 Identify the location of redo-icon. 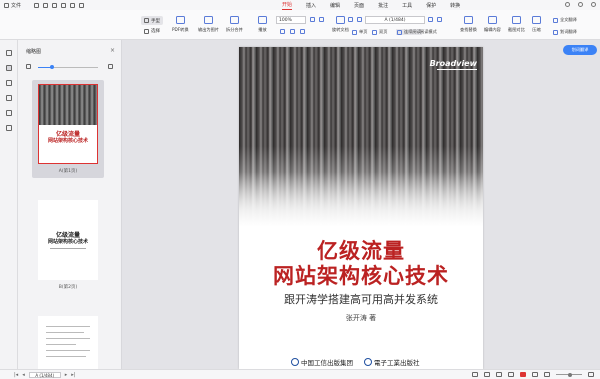
(81, 5).